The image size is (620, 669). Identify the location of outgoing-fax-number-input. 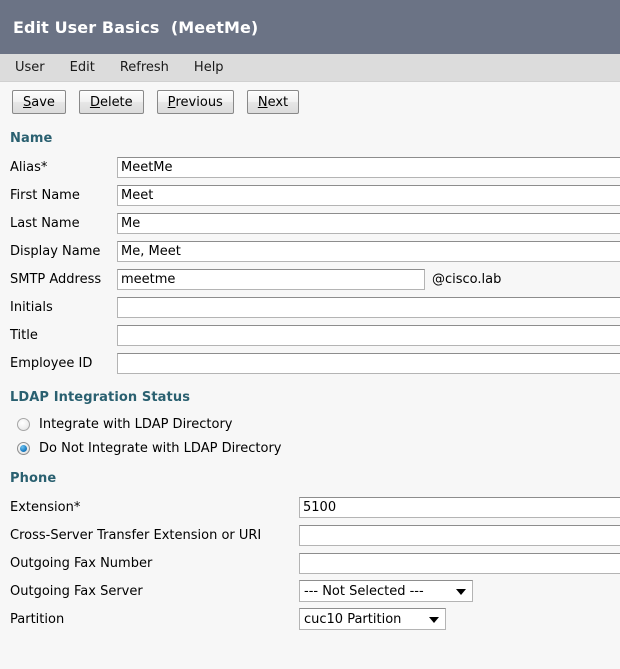
(459, 563).